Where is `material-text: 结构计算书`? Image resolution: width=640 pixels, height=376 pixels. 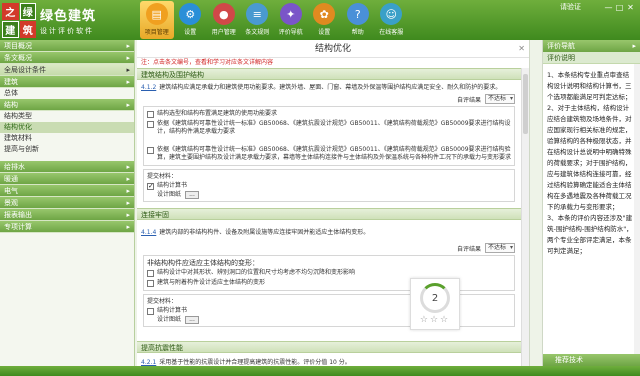
material-text: 结构计算书 is located at coordinates (172, 310).